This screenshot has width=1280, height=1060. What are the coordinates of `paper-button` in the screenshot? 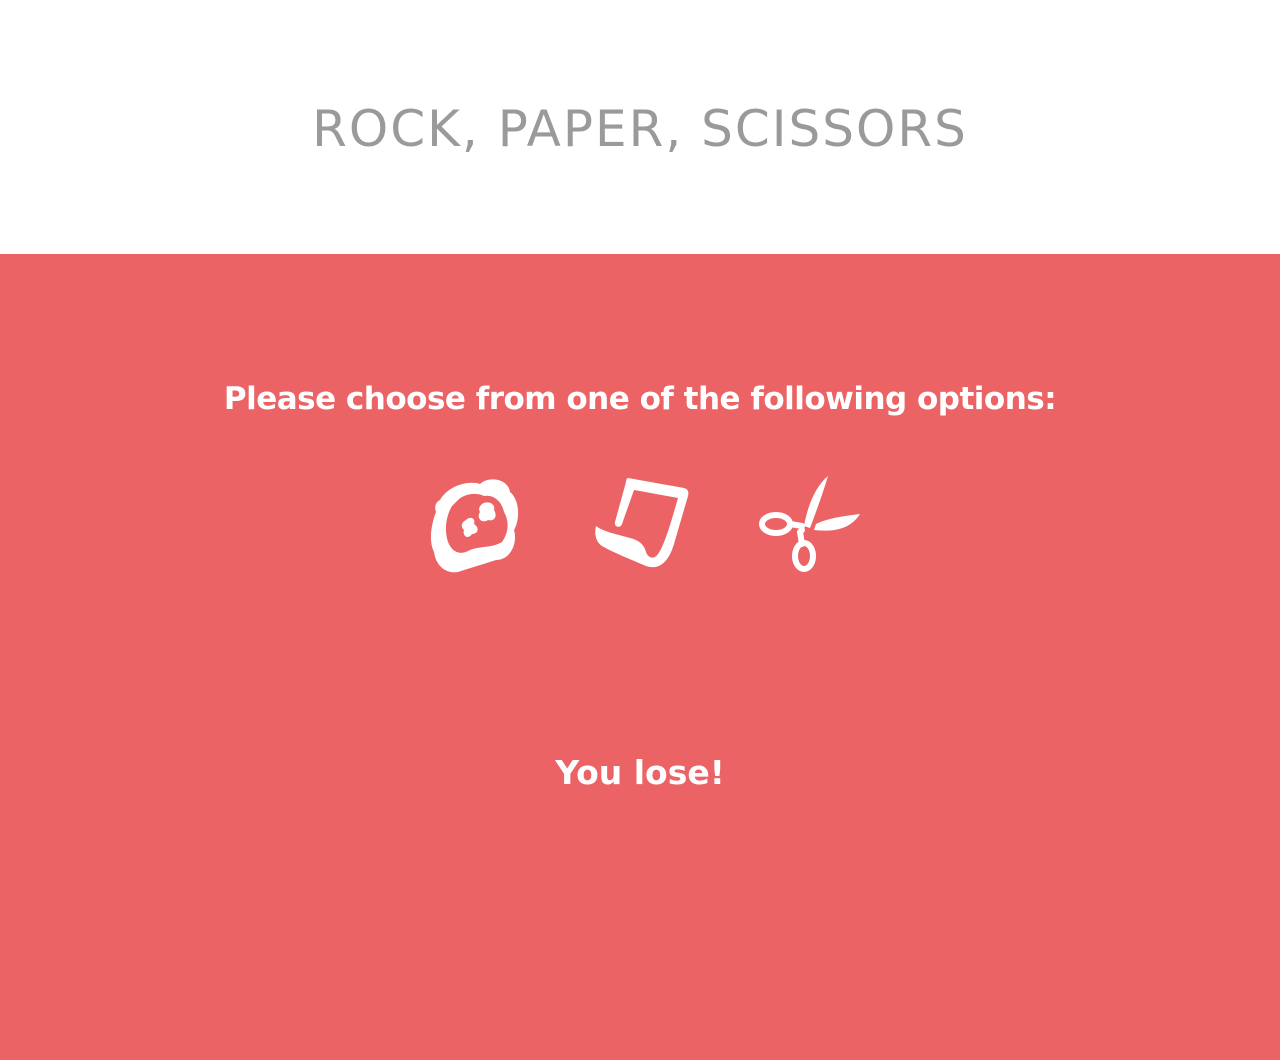 It's located at (640, 524).